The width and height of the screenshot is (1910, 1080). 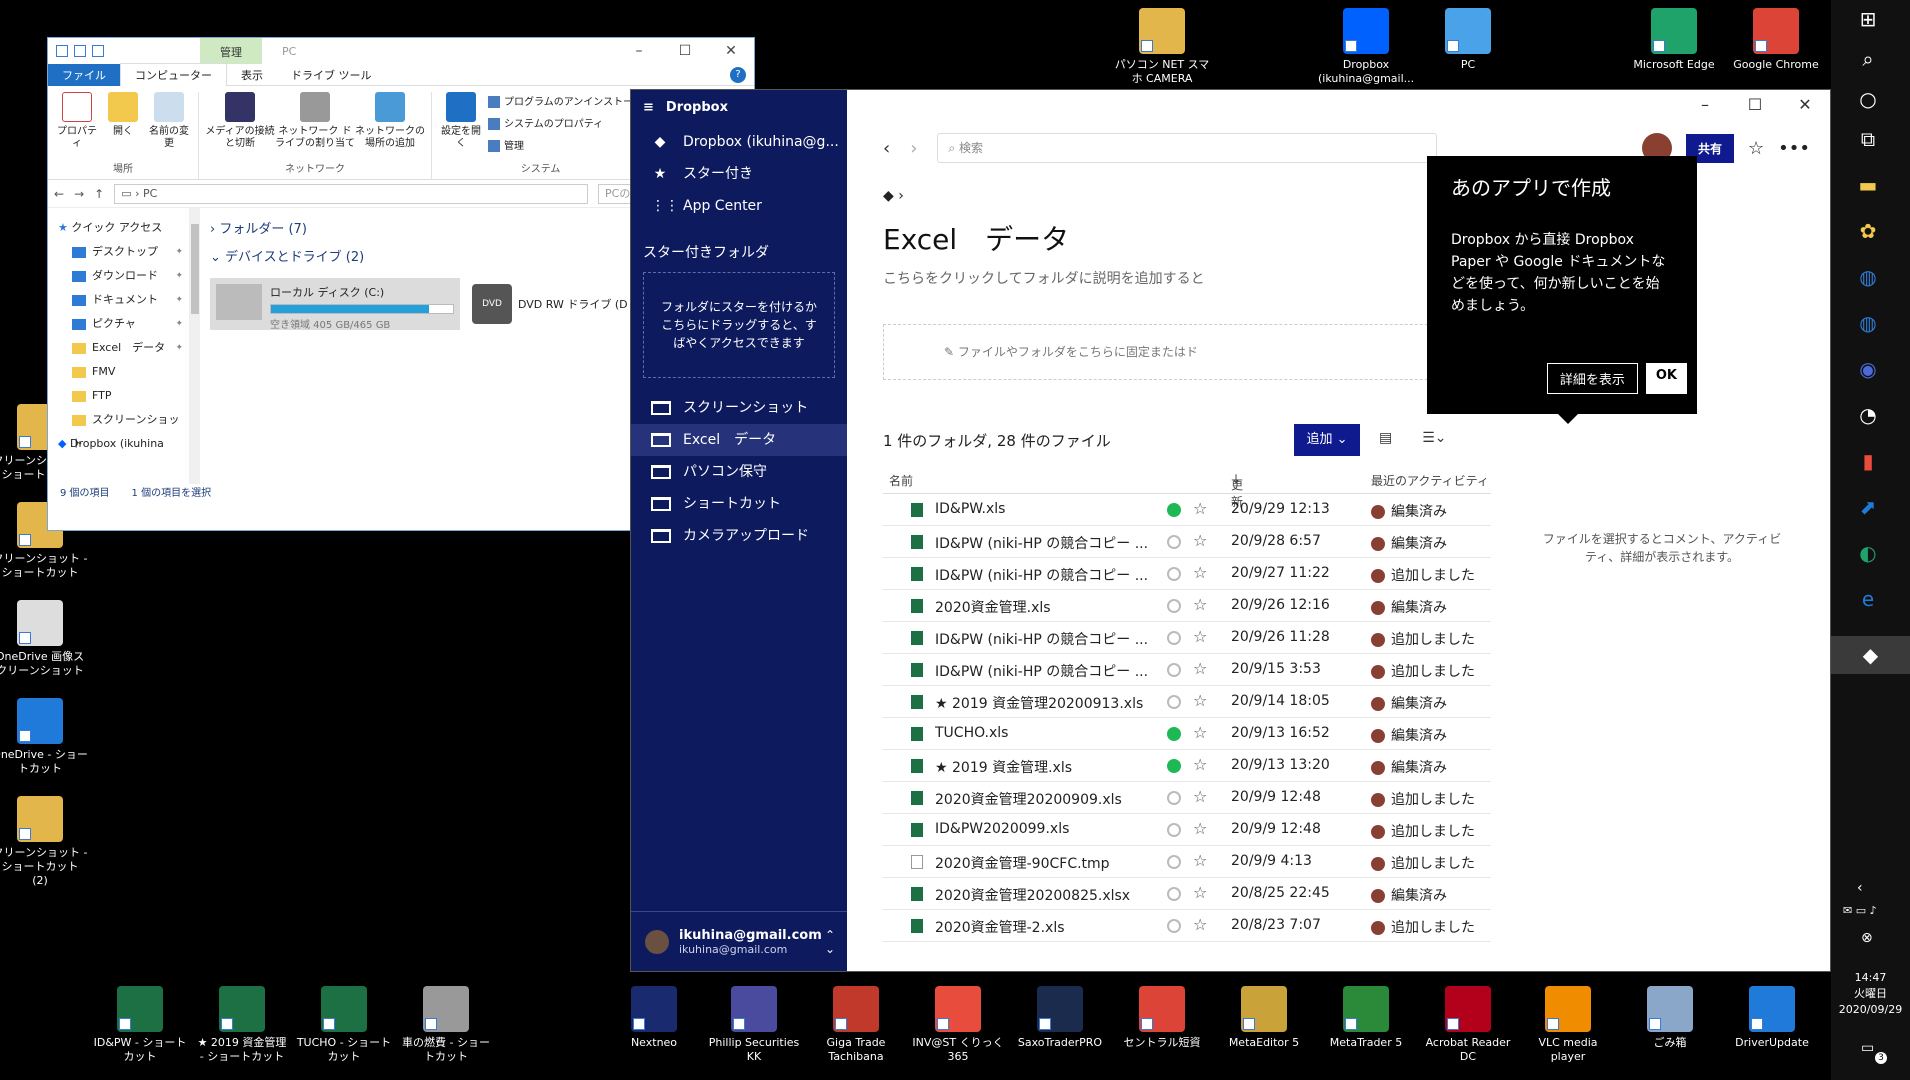 I want to click on desktop-icon: PC, so click(x=1468, y=40).